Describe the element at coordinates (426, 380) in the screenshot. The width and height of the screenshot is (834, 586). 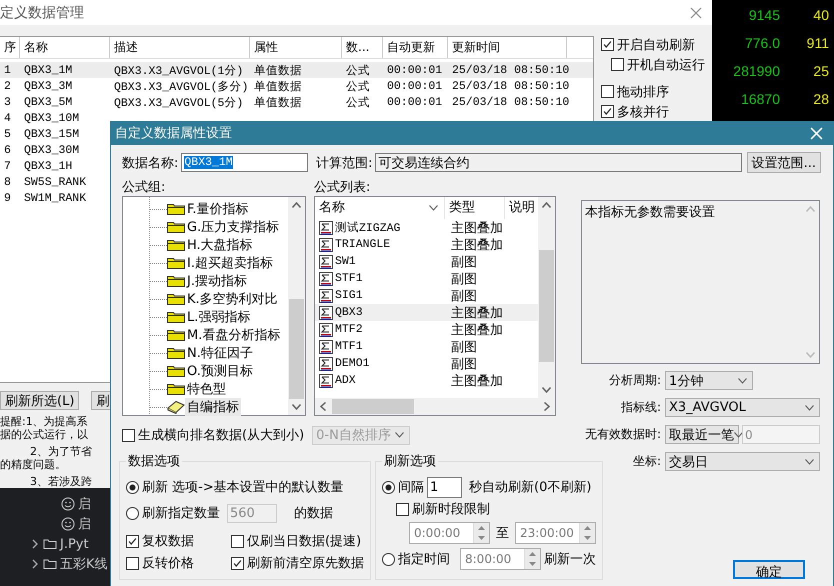
I see `formula-row: ADX 主图叠加` at that location.